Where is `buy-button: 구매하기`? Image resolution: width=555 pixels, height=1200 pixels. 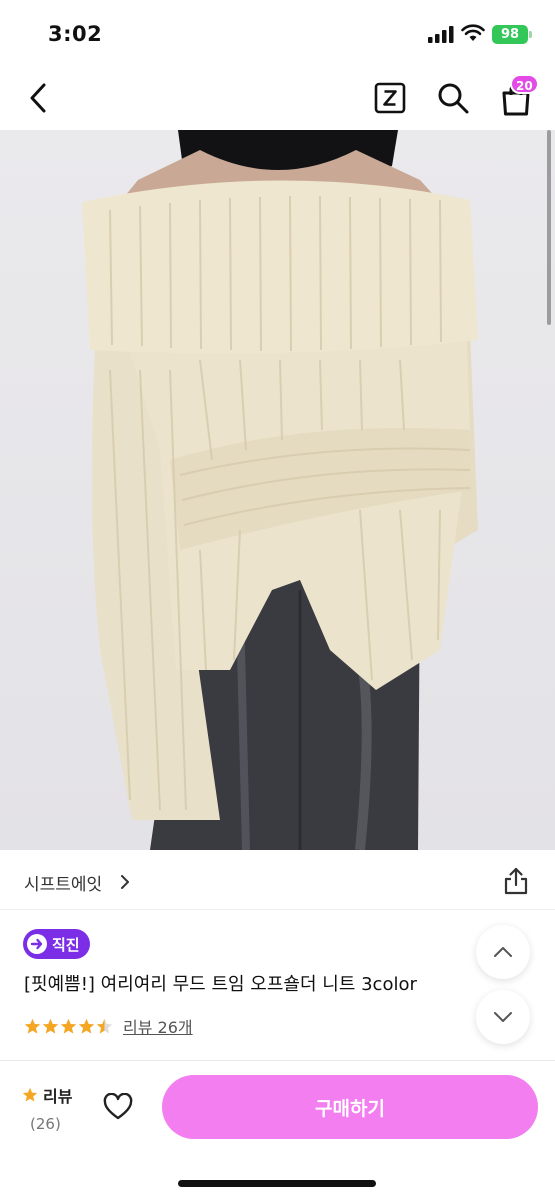
buy-button: 구매하기 is located at coordinates (350, 1107).